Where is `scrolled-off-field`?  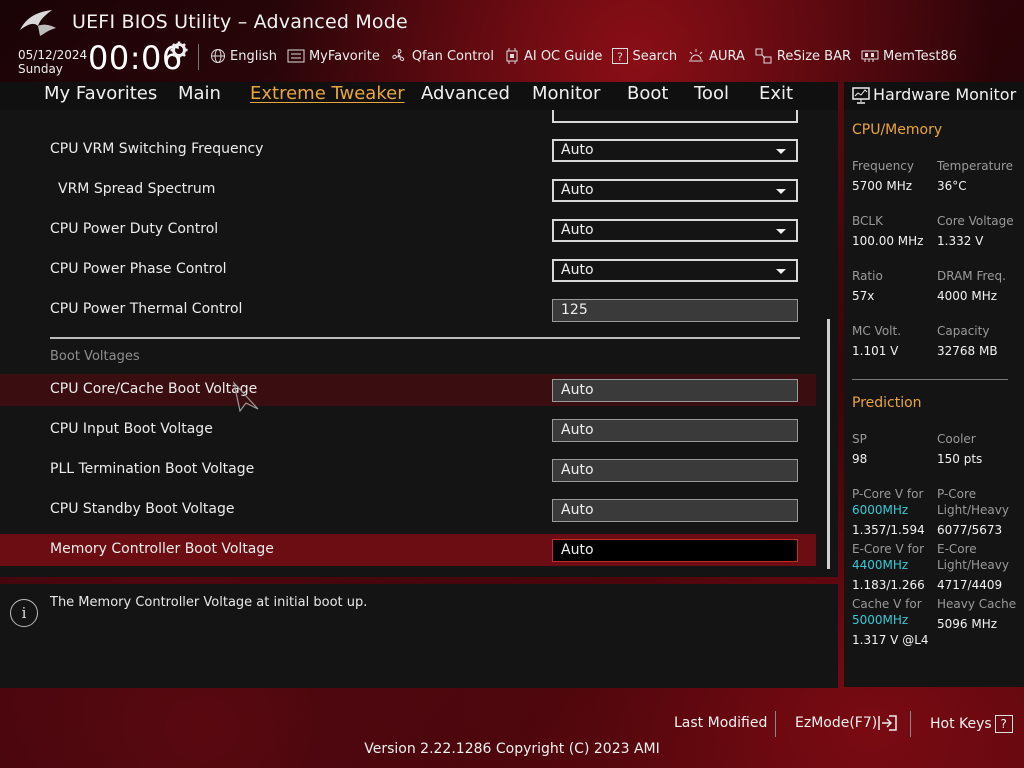
scrolled-off-field is located at coordinates (675, 116).